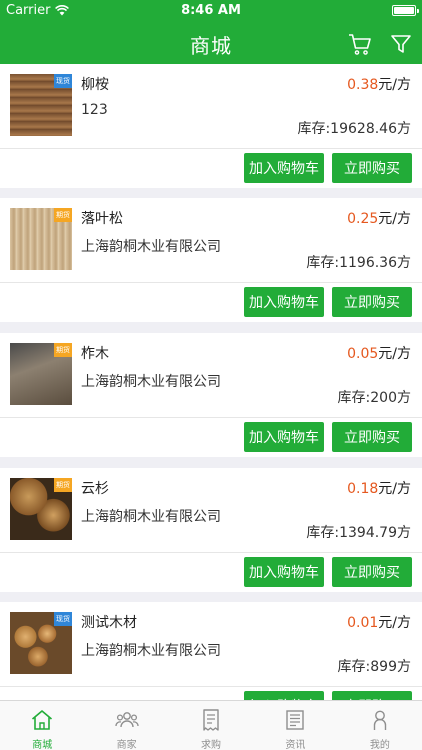 The height and width of the screenshot is (750, 422). I want to click on price: 0.25元/方, so click(379, 218).